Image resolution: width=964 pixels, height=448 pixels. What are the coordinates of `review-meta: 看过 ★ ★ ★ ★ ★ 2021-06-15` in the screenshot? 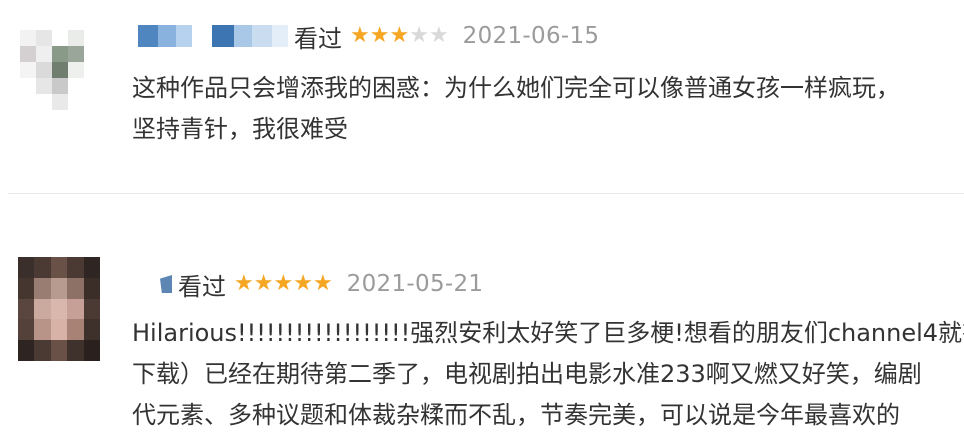 It's located at (368, 36).